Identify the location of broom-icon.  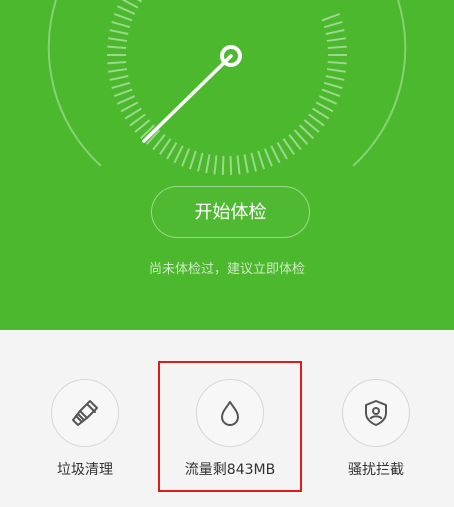
(85, 413).